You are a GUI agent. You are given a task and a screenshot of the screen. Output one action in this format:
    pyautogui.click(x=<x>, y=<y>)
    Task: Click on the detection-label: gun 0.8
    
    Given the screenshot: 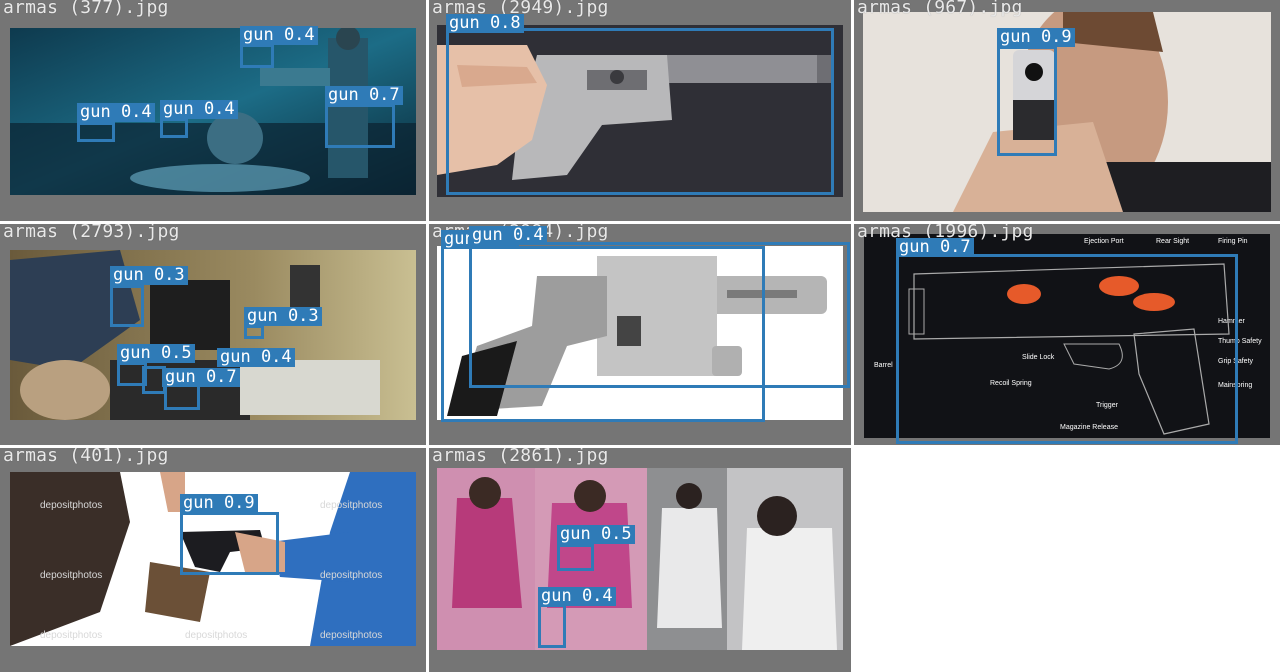 What is the action you would take?
    pyautogui.click(x=485, y=23)
    